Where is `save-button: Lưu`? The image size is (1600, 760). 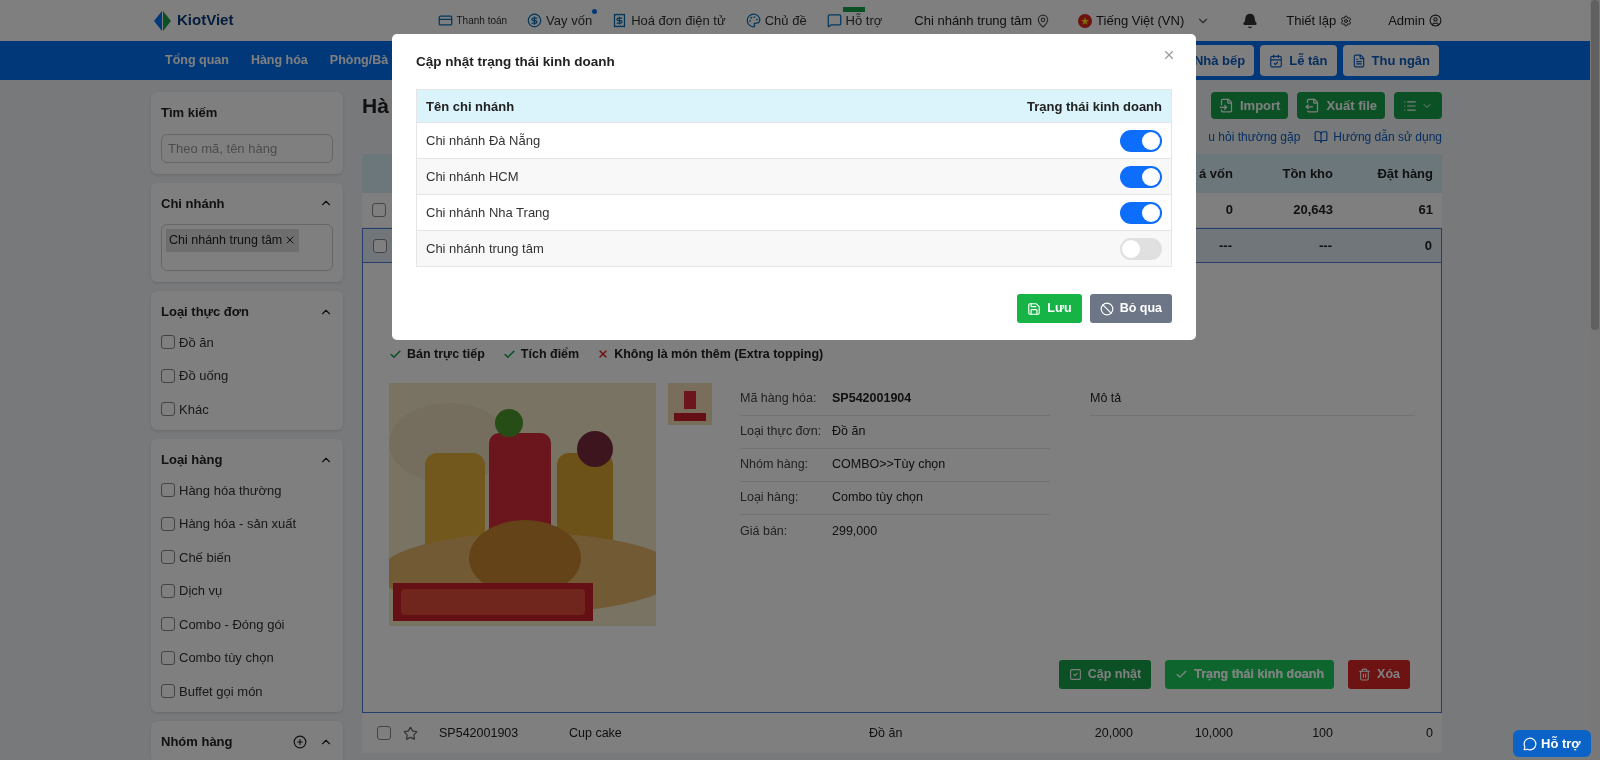
save-button: Lưu is located at coordinates (1049, 309).